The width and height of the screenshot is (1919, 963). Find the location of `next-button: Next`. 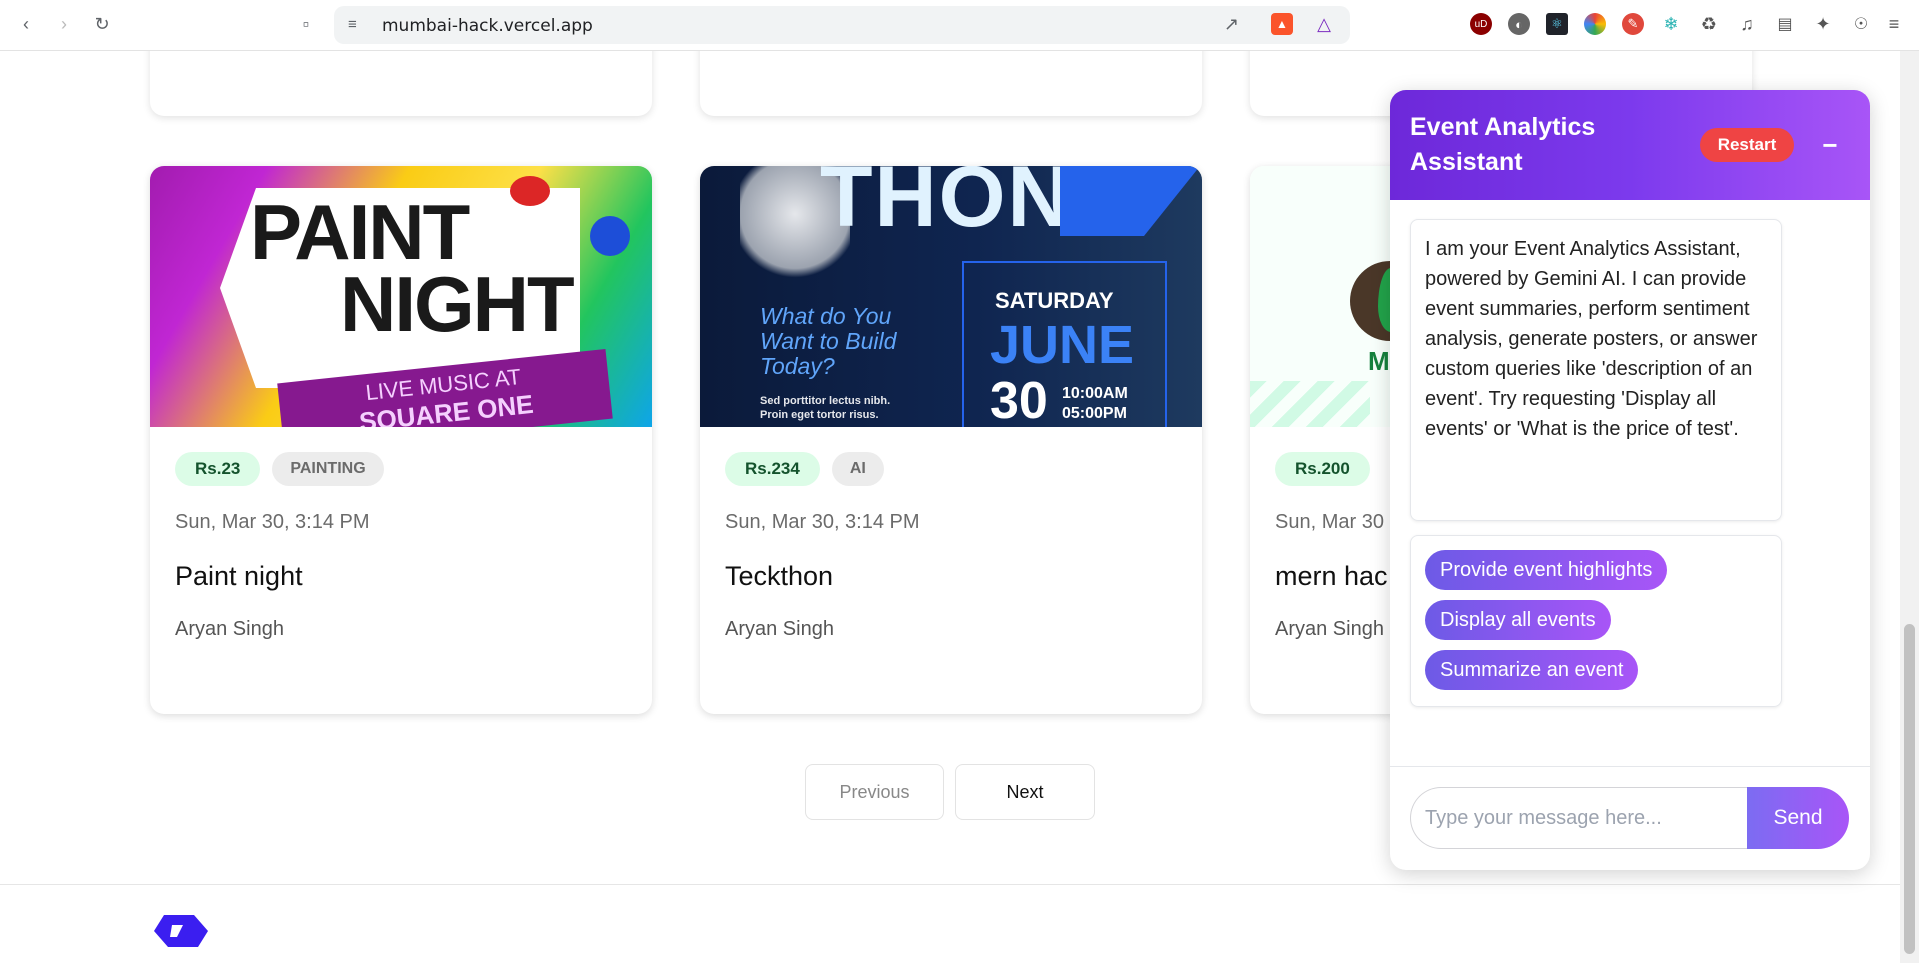

next-button: Next is located at coordinates (1025, 792).